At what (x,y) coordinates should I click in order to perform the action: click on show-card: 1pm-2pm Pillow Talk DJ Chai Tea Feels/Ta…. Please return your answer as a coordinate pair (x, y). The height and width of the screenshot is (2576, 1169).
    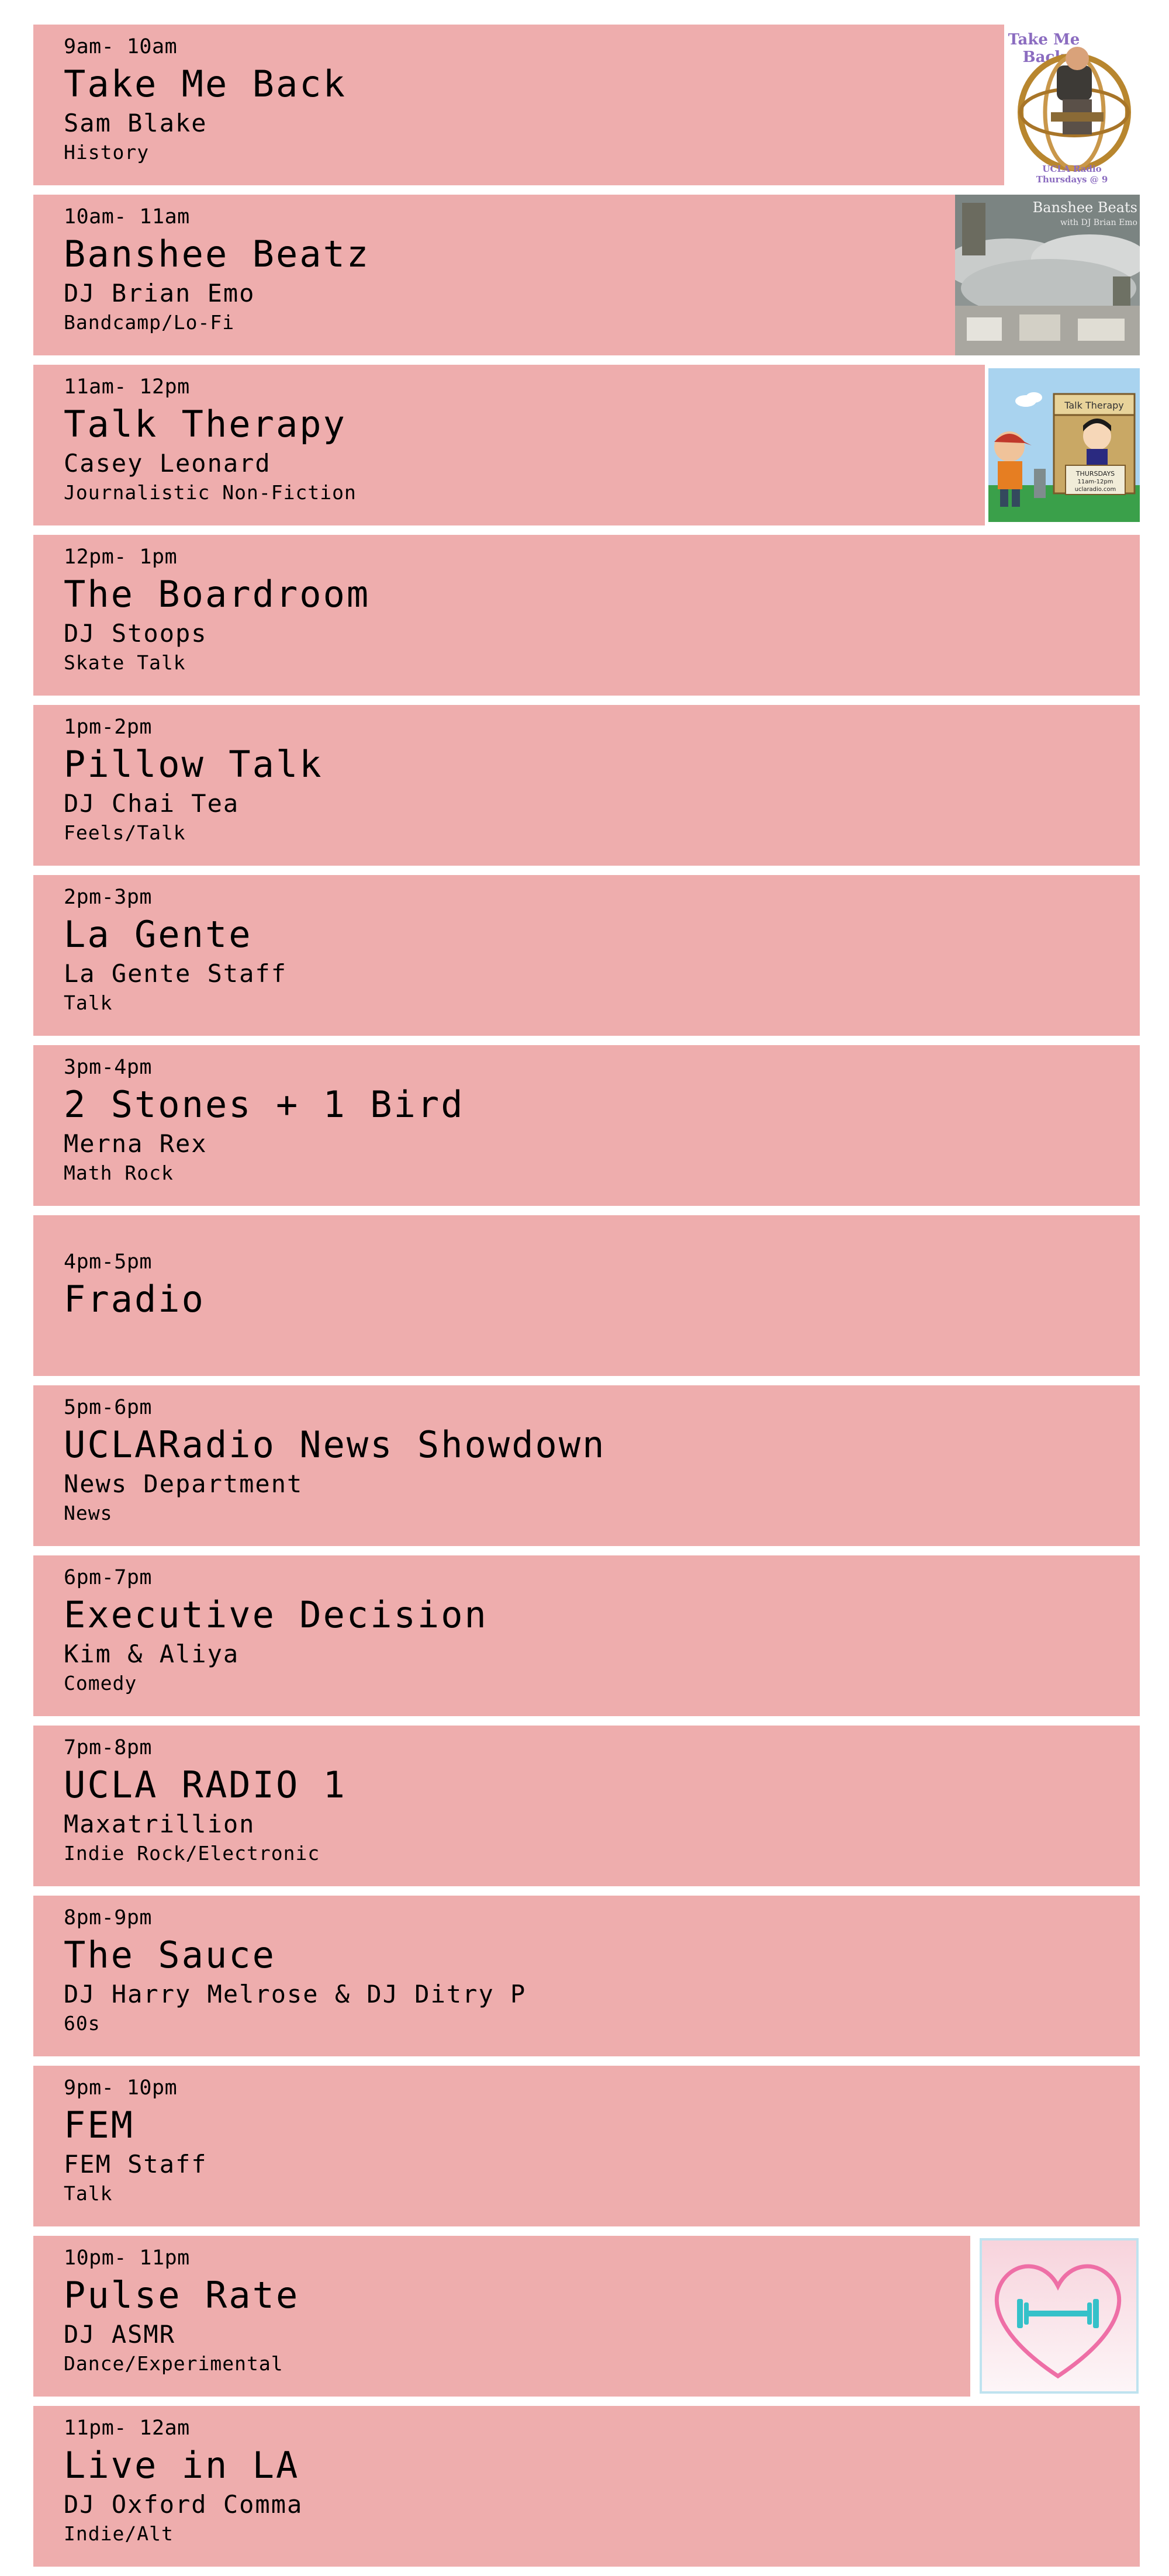
    Looking at the image, I should click on (586, 785).